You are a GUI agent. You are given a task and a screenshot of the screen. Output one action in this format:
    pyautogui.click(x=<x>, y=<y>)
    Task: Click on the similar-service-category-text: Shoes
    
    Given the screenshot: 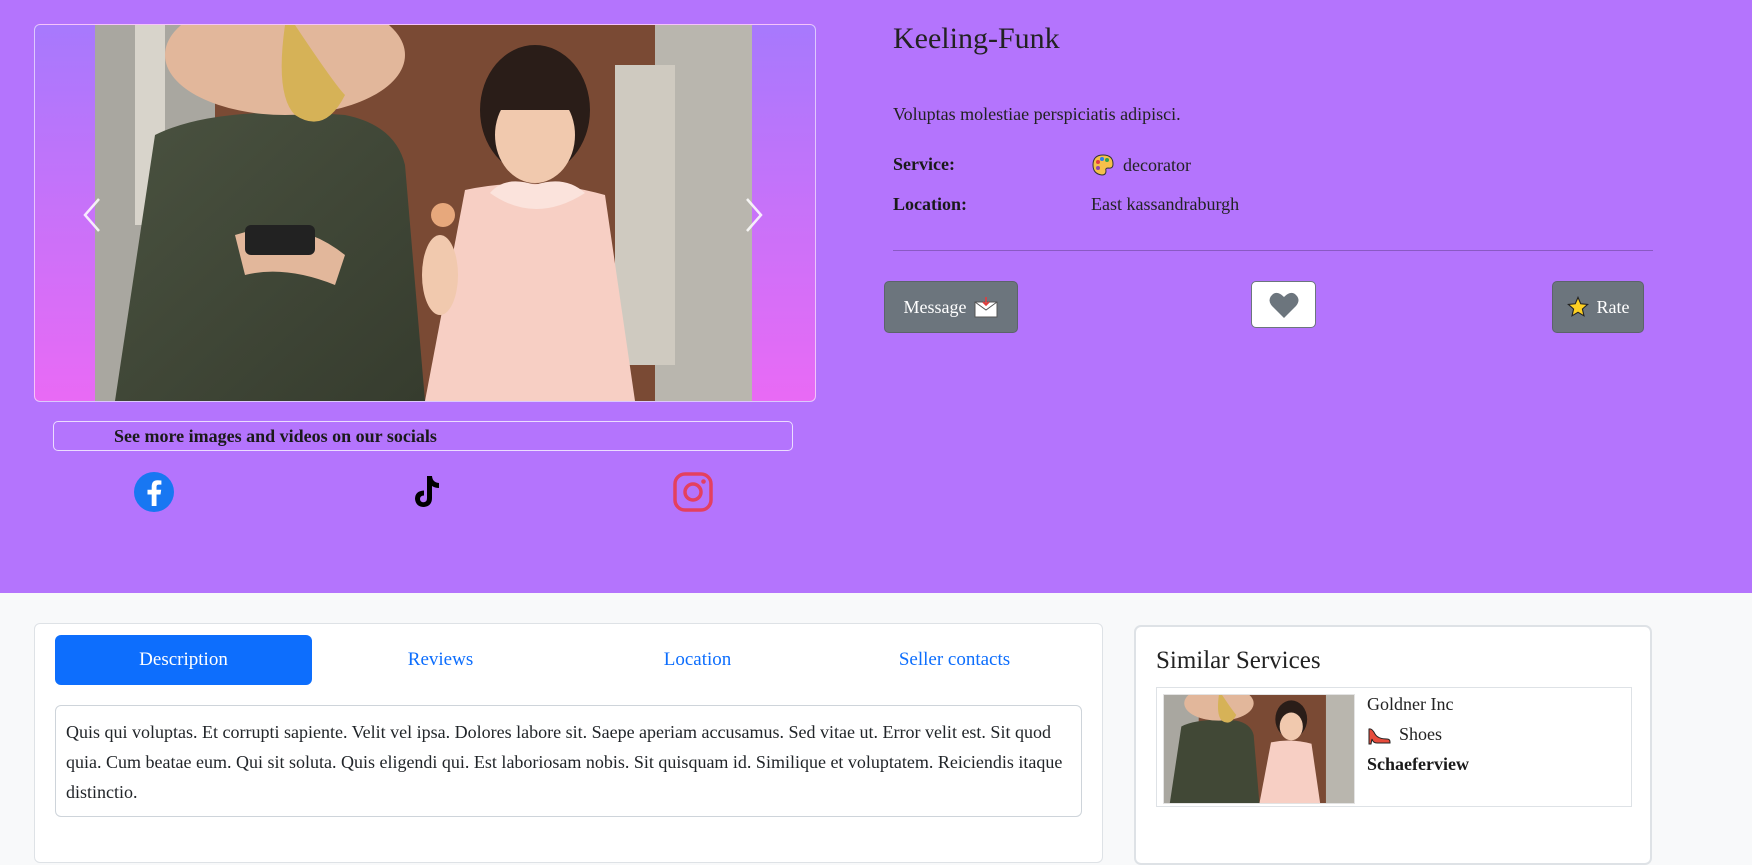 What is the action you would take?
    pyautogui.click(x=1421, y=734)
    